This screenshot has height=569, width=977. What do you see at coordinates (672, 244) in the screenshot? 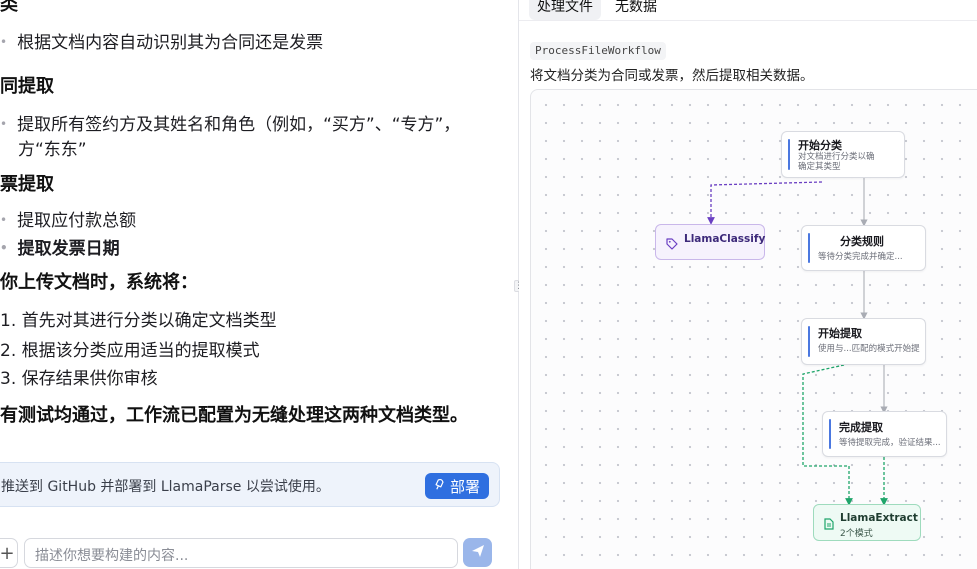
I see `tag-icon` at bounding box center [672, 244].